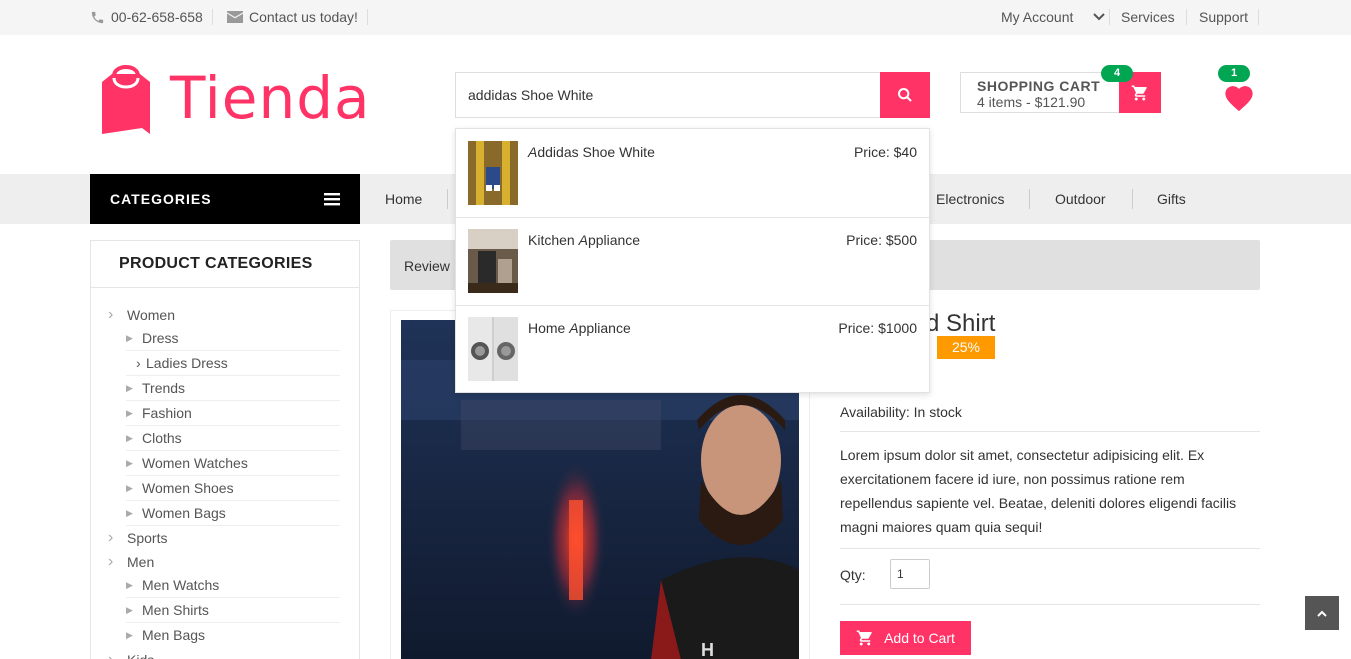 This screenshot has width=1351, height=659. Describe the element at coordinates (692, 173) in the screenshot. I see `suggestion-item: Addidas Shoe White Price: $40` at that location.